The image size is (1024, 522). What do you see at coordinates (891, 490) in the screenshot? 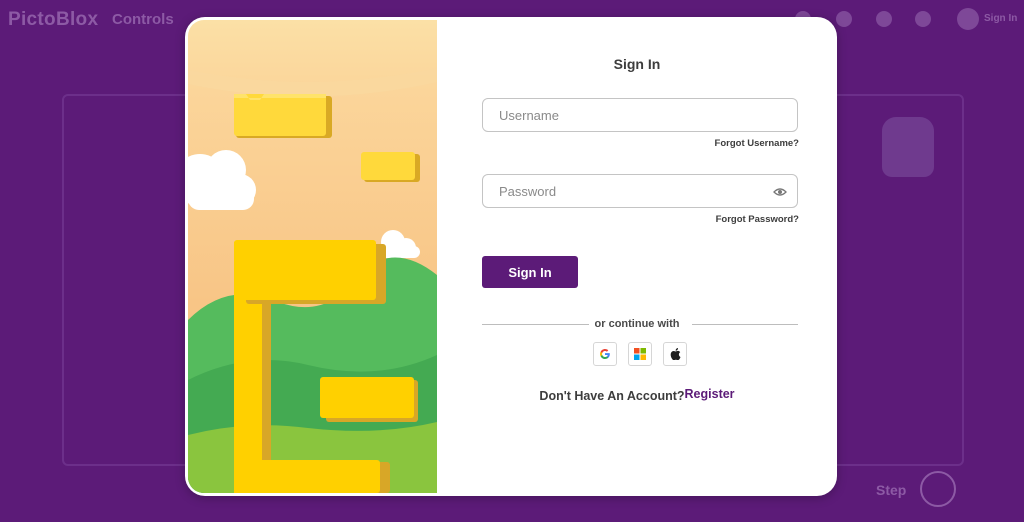
I see `step-label: Step` at bounding box center [891, 490].